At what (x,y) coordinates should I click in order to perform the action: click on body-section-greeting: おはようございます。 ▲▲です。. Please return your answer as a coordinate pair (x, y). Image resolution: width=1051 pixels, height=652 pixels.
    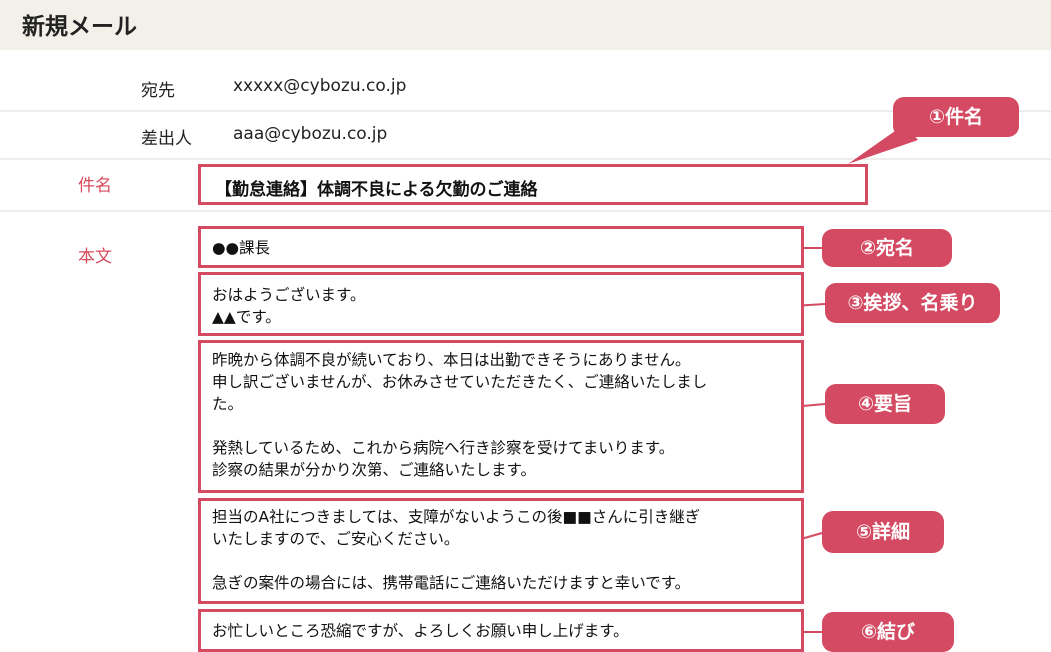
    Looking at the image, I should click on (501, 304).